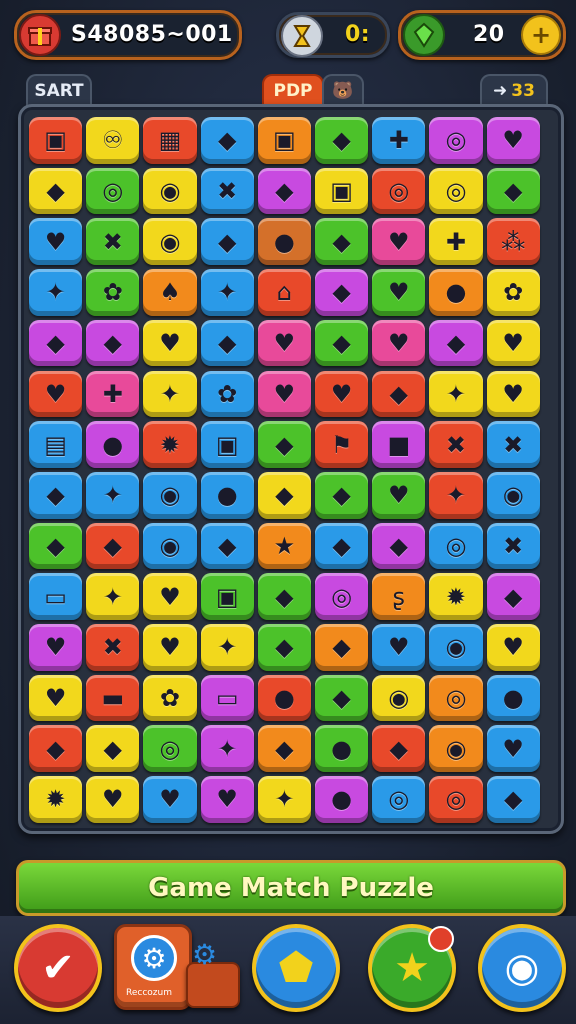 The image size is (576, 1024). Describe the element at coordinates (170, 140) in the screenshot. I see `tile: ▦` at that location.